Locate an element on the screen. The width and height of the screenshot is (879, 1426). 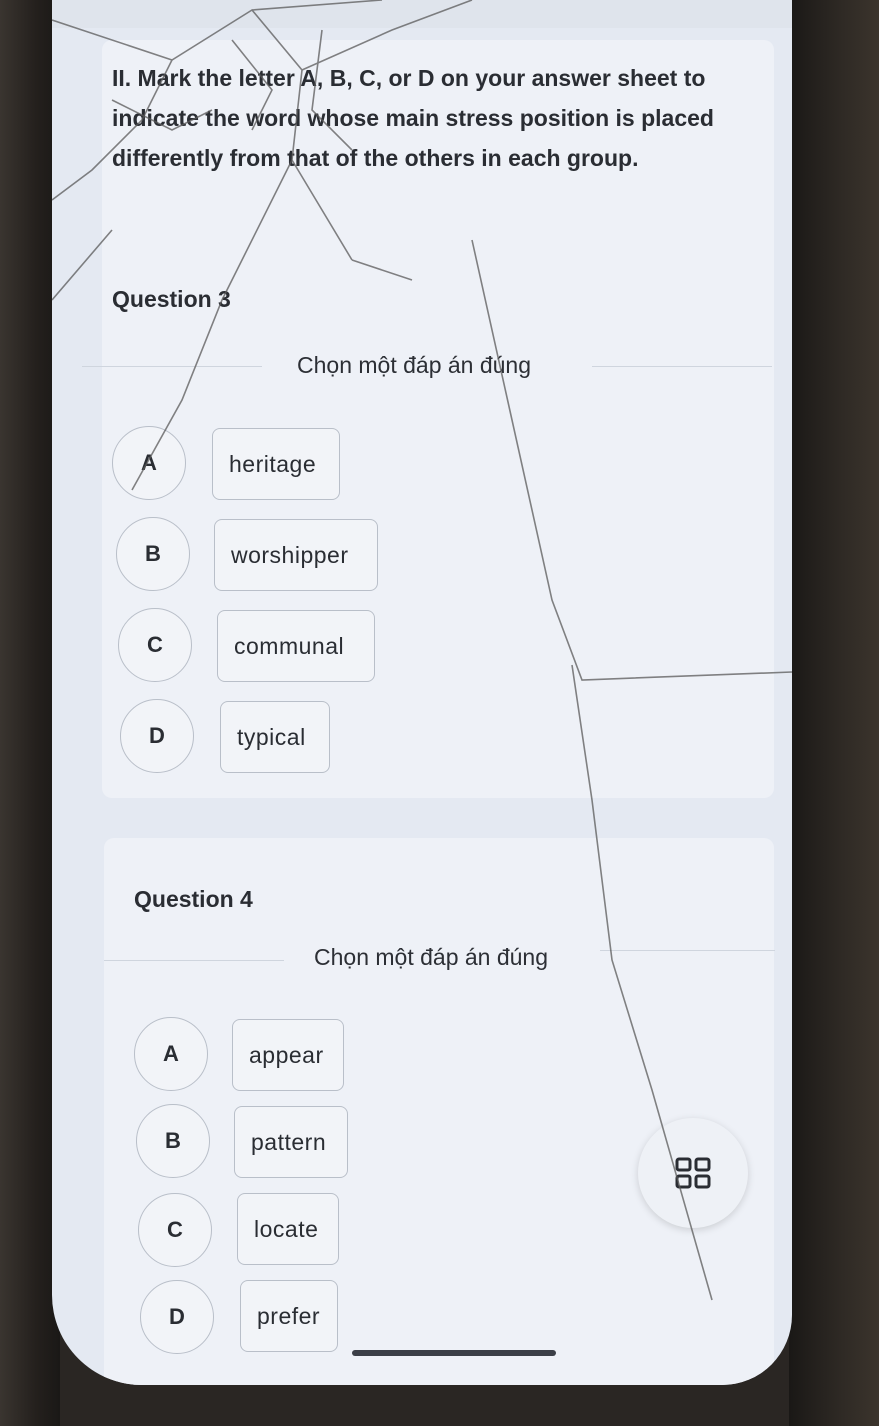
q3-option-b-text: worshipper is located at coordinates (296, 555).